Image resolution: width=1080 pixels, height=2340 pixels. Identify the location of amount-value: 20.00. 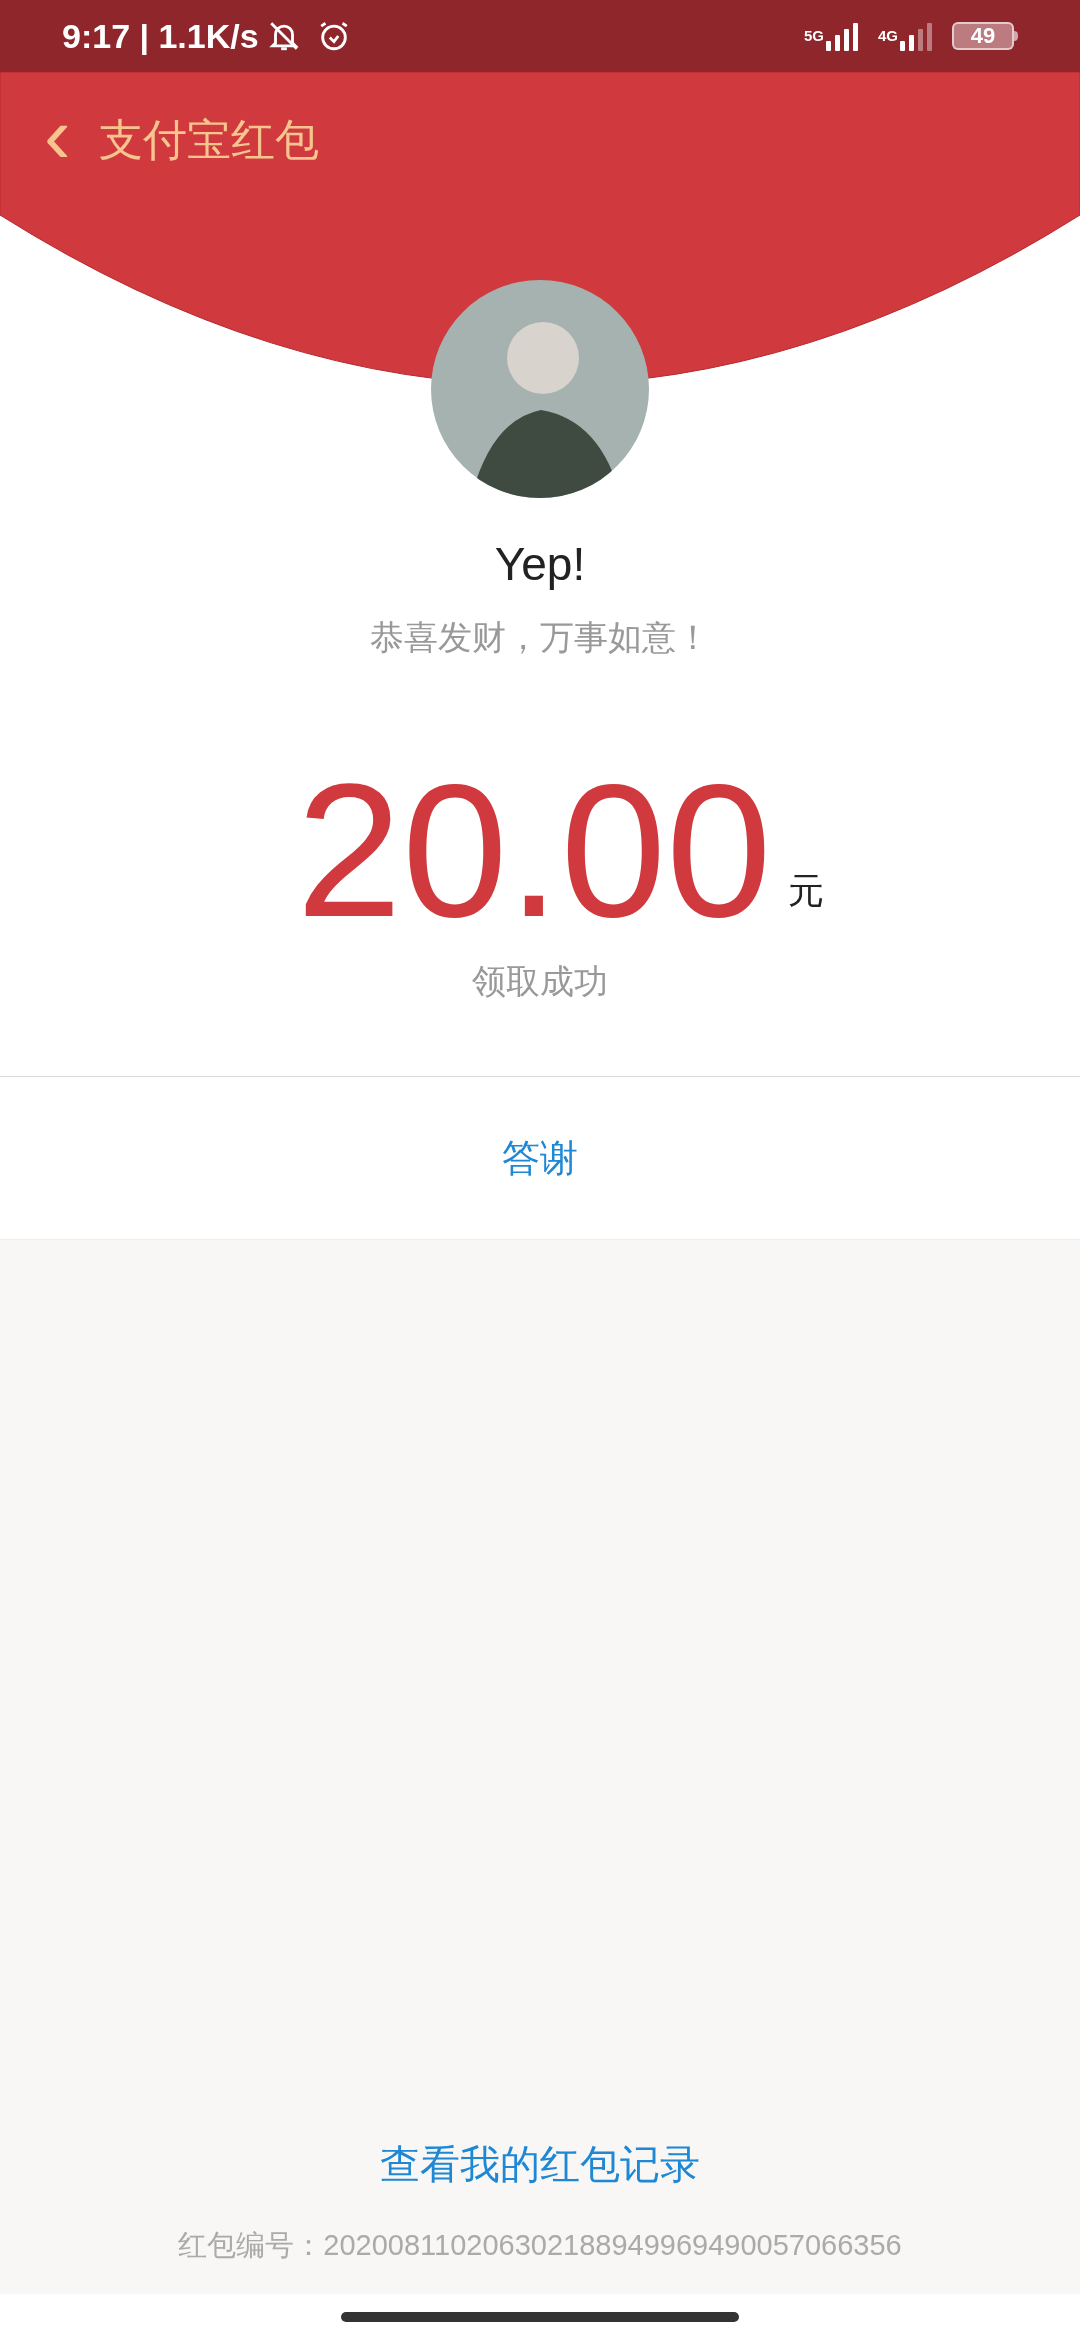
(534, 850).